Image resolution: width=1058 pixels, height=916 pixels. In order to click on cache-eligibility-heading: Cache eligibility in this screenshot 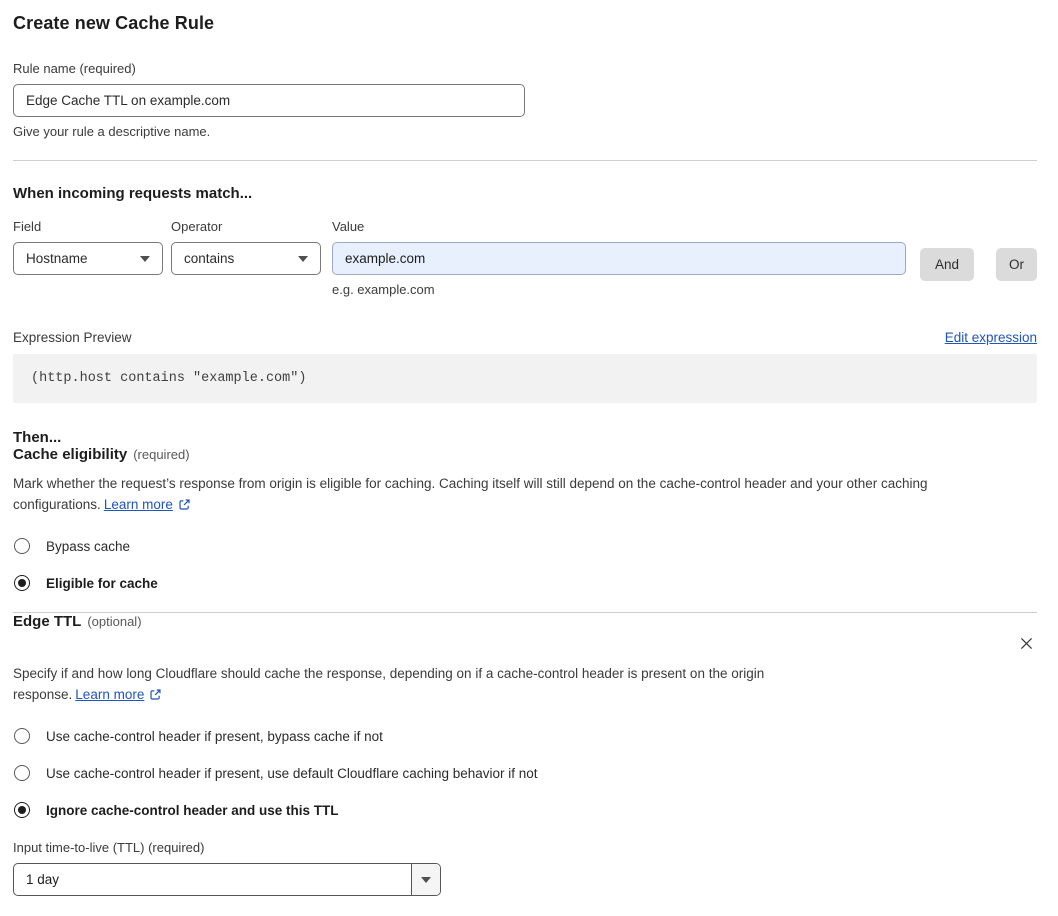, I will do `click(70, 454)`.